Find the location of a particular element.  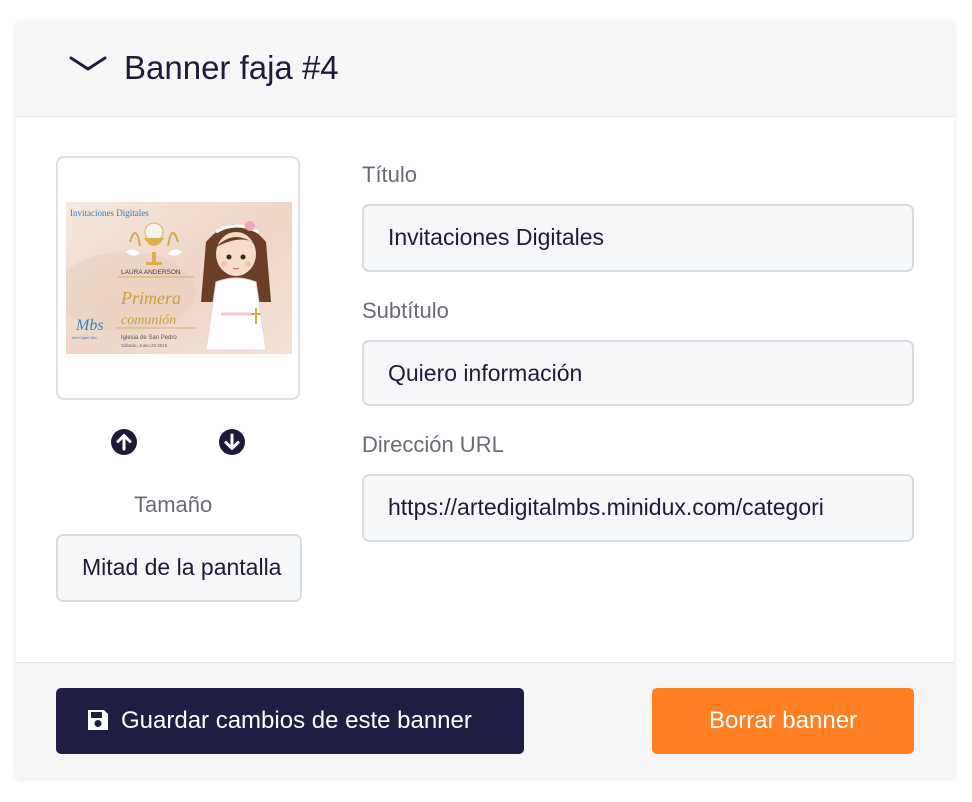

image-place-text: Iglesia de San Pedro is located at coordinates (149, 338).